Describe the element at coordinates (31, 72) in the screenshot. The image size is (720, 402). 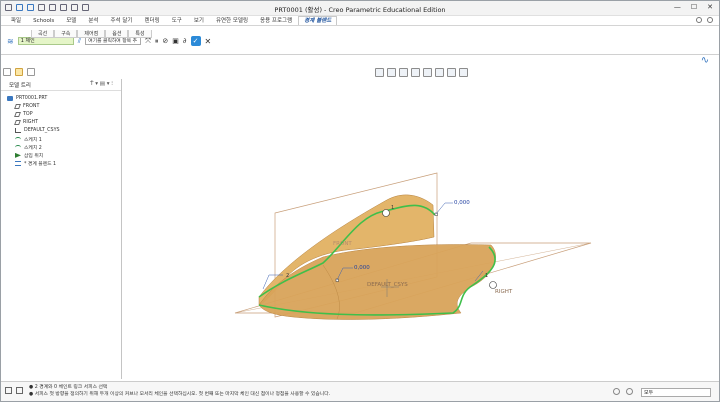
I see `folder-browser-icon` at that location.